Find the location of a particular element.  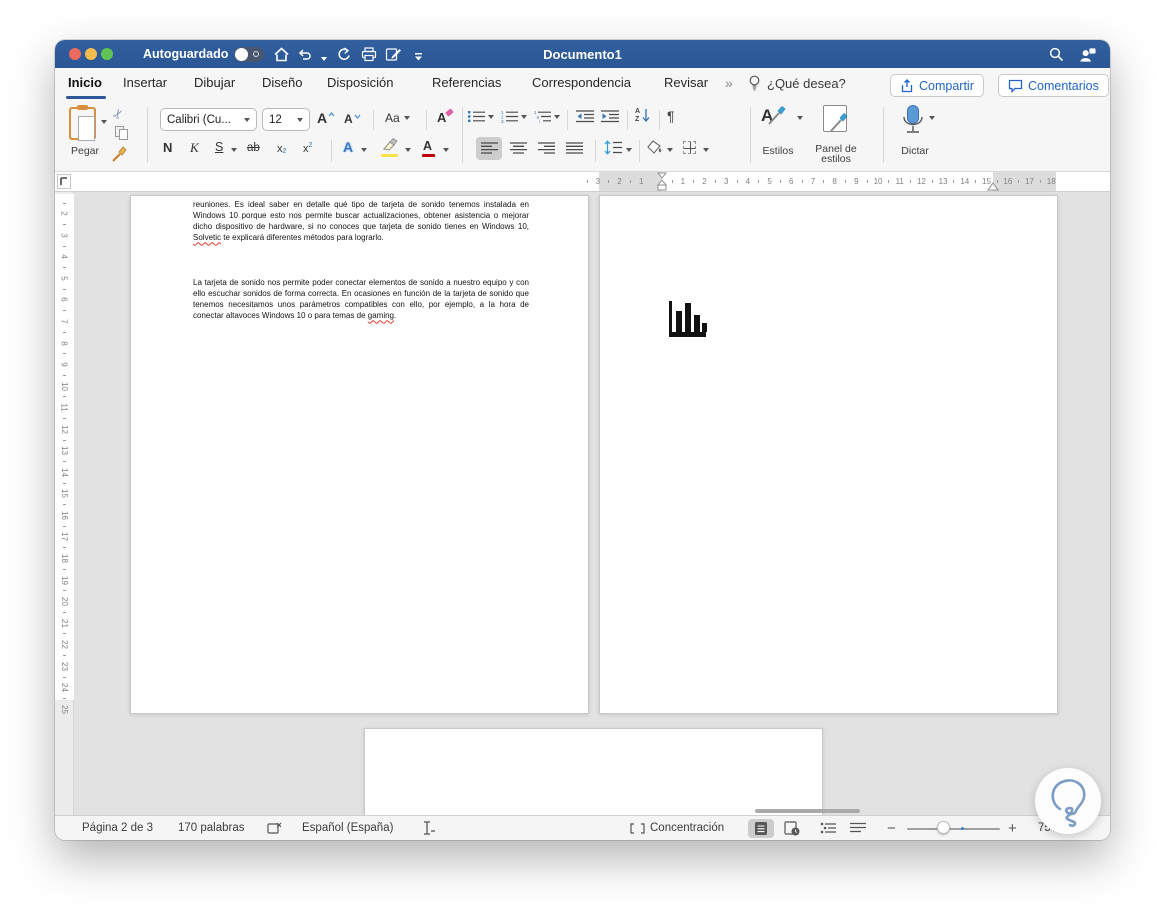

tab-stop-selector is located at coordinates (64, 181).